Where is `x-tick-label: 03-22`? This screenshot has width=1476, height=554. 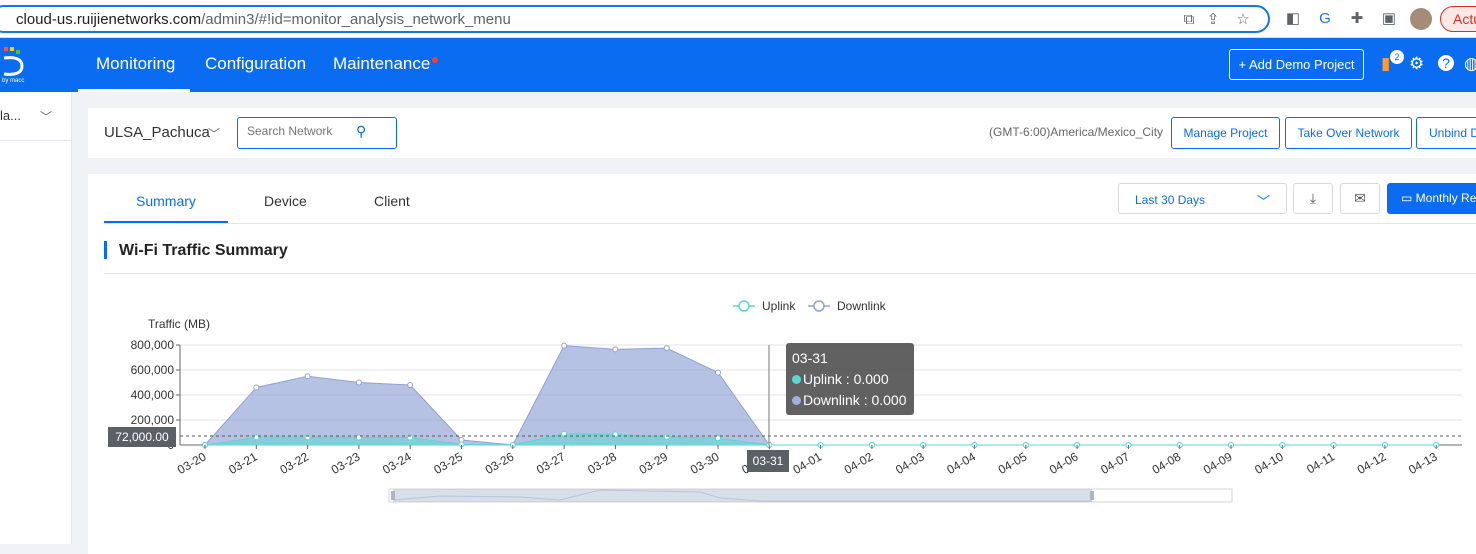 x-tick-label: 03-22 is located at coordinates (295, 463).